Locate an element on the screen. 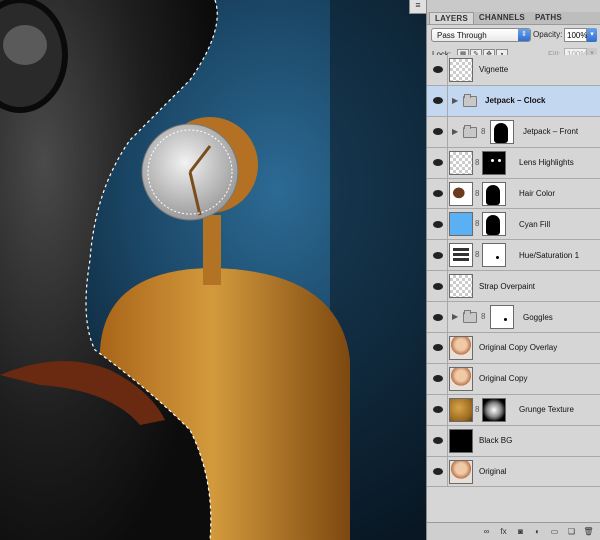 The image size is (600, 540). blend-mode-select: Pass Through ⇕ is located at coordinates (481, 35).